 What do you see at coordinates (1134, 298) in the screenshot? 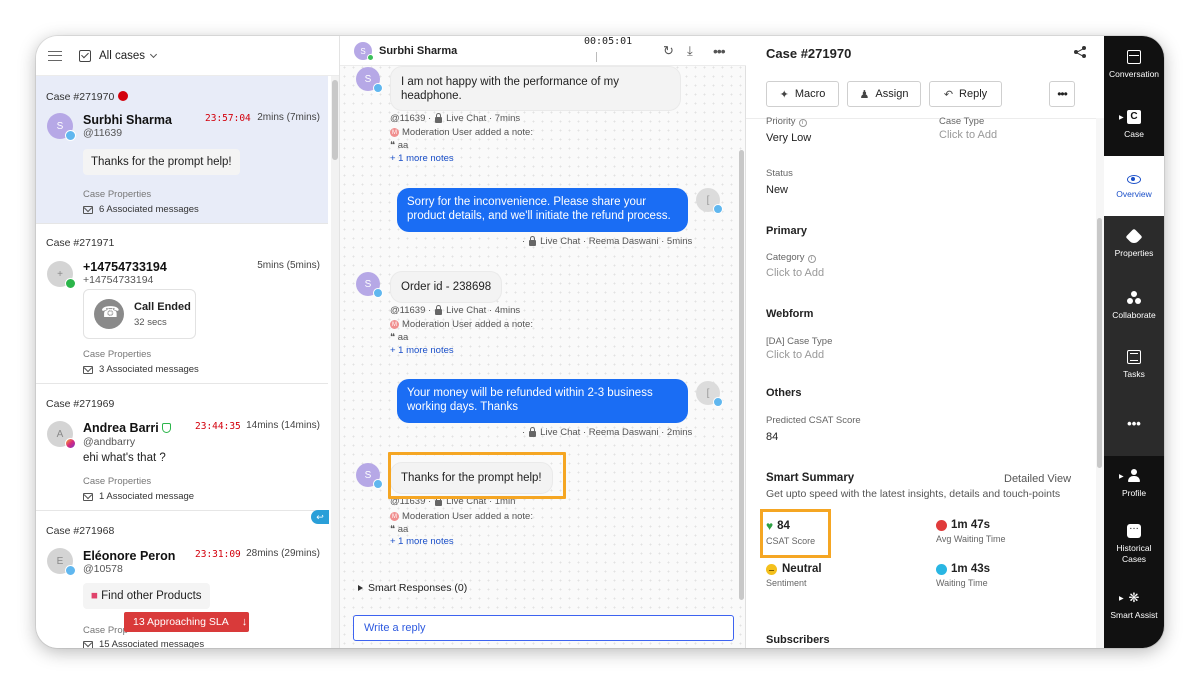
I see `collaborate-icon` at bounding box center [1134, 298].